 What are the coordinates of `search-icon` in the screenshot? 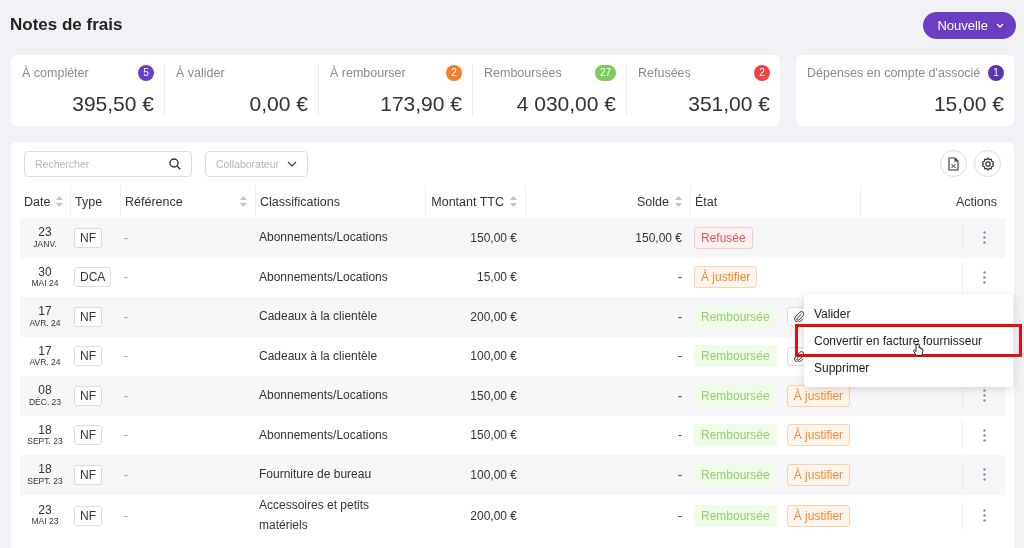 It's located at (175, 163).